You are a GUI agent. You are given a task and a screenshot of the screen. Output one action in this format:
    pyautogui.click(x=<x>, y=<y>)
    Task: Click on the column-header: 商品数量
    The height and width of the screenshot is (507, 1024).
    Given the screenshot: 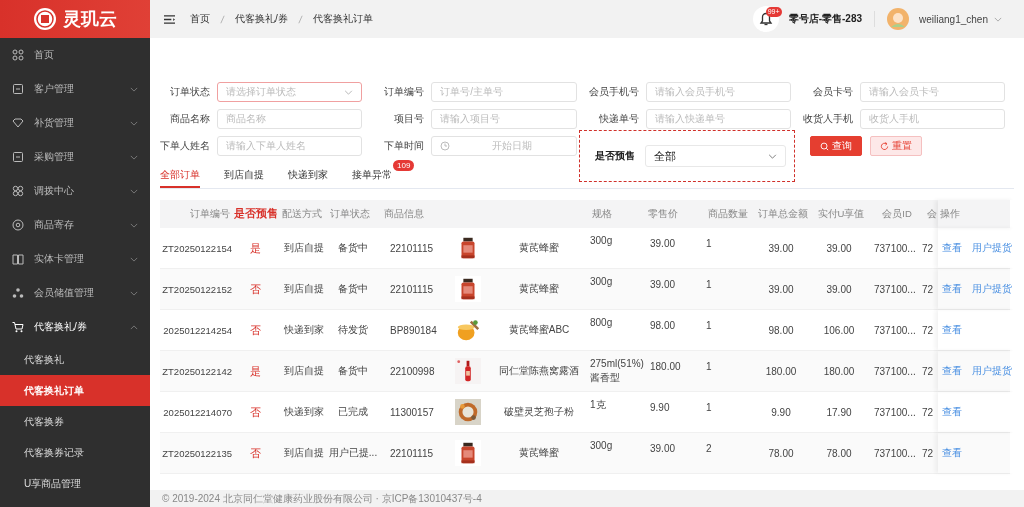 What is the action you would take?
    pyautogui.click(x=728, y=214)
    